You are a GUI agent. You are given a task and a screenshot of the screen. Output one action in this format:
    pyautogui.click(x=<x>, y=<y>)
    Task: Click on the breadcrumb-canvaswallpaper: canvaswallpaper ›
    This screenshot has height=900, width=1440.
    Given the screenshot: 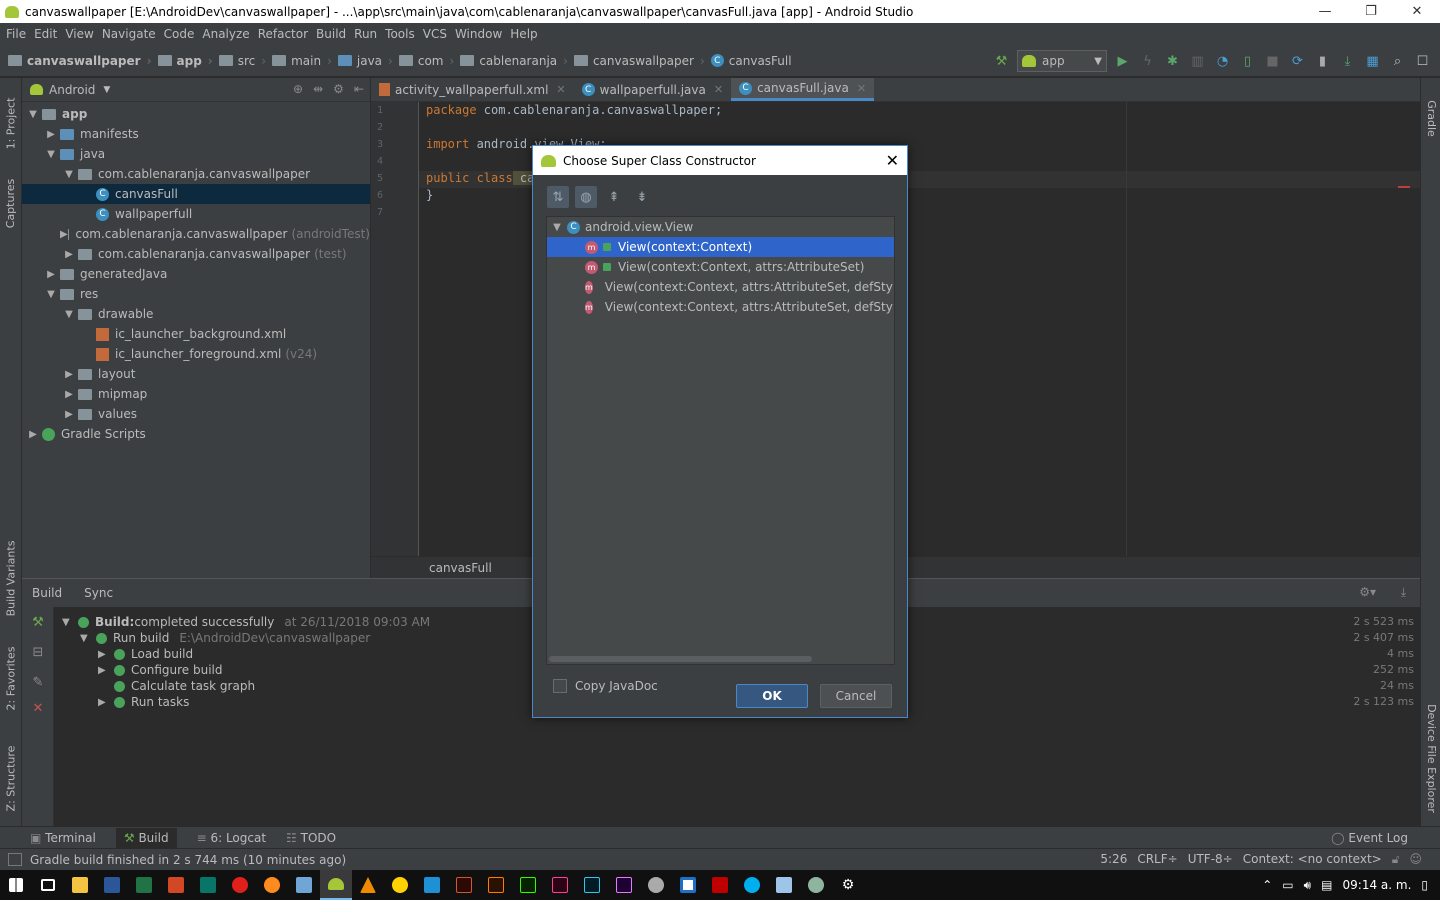 What is the action you would take?
    pyautogui.click(x=639, y=61)
    